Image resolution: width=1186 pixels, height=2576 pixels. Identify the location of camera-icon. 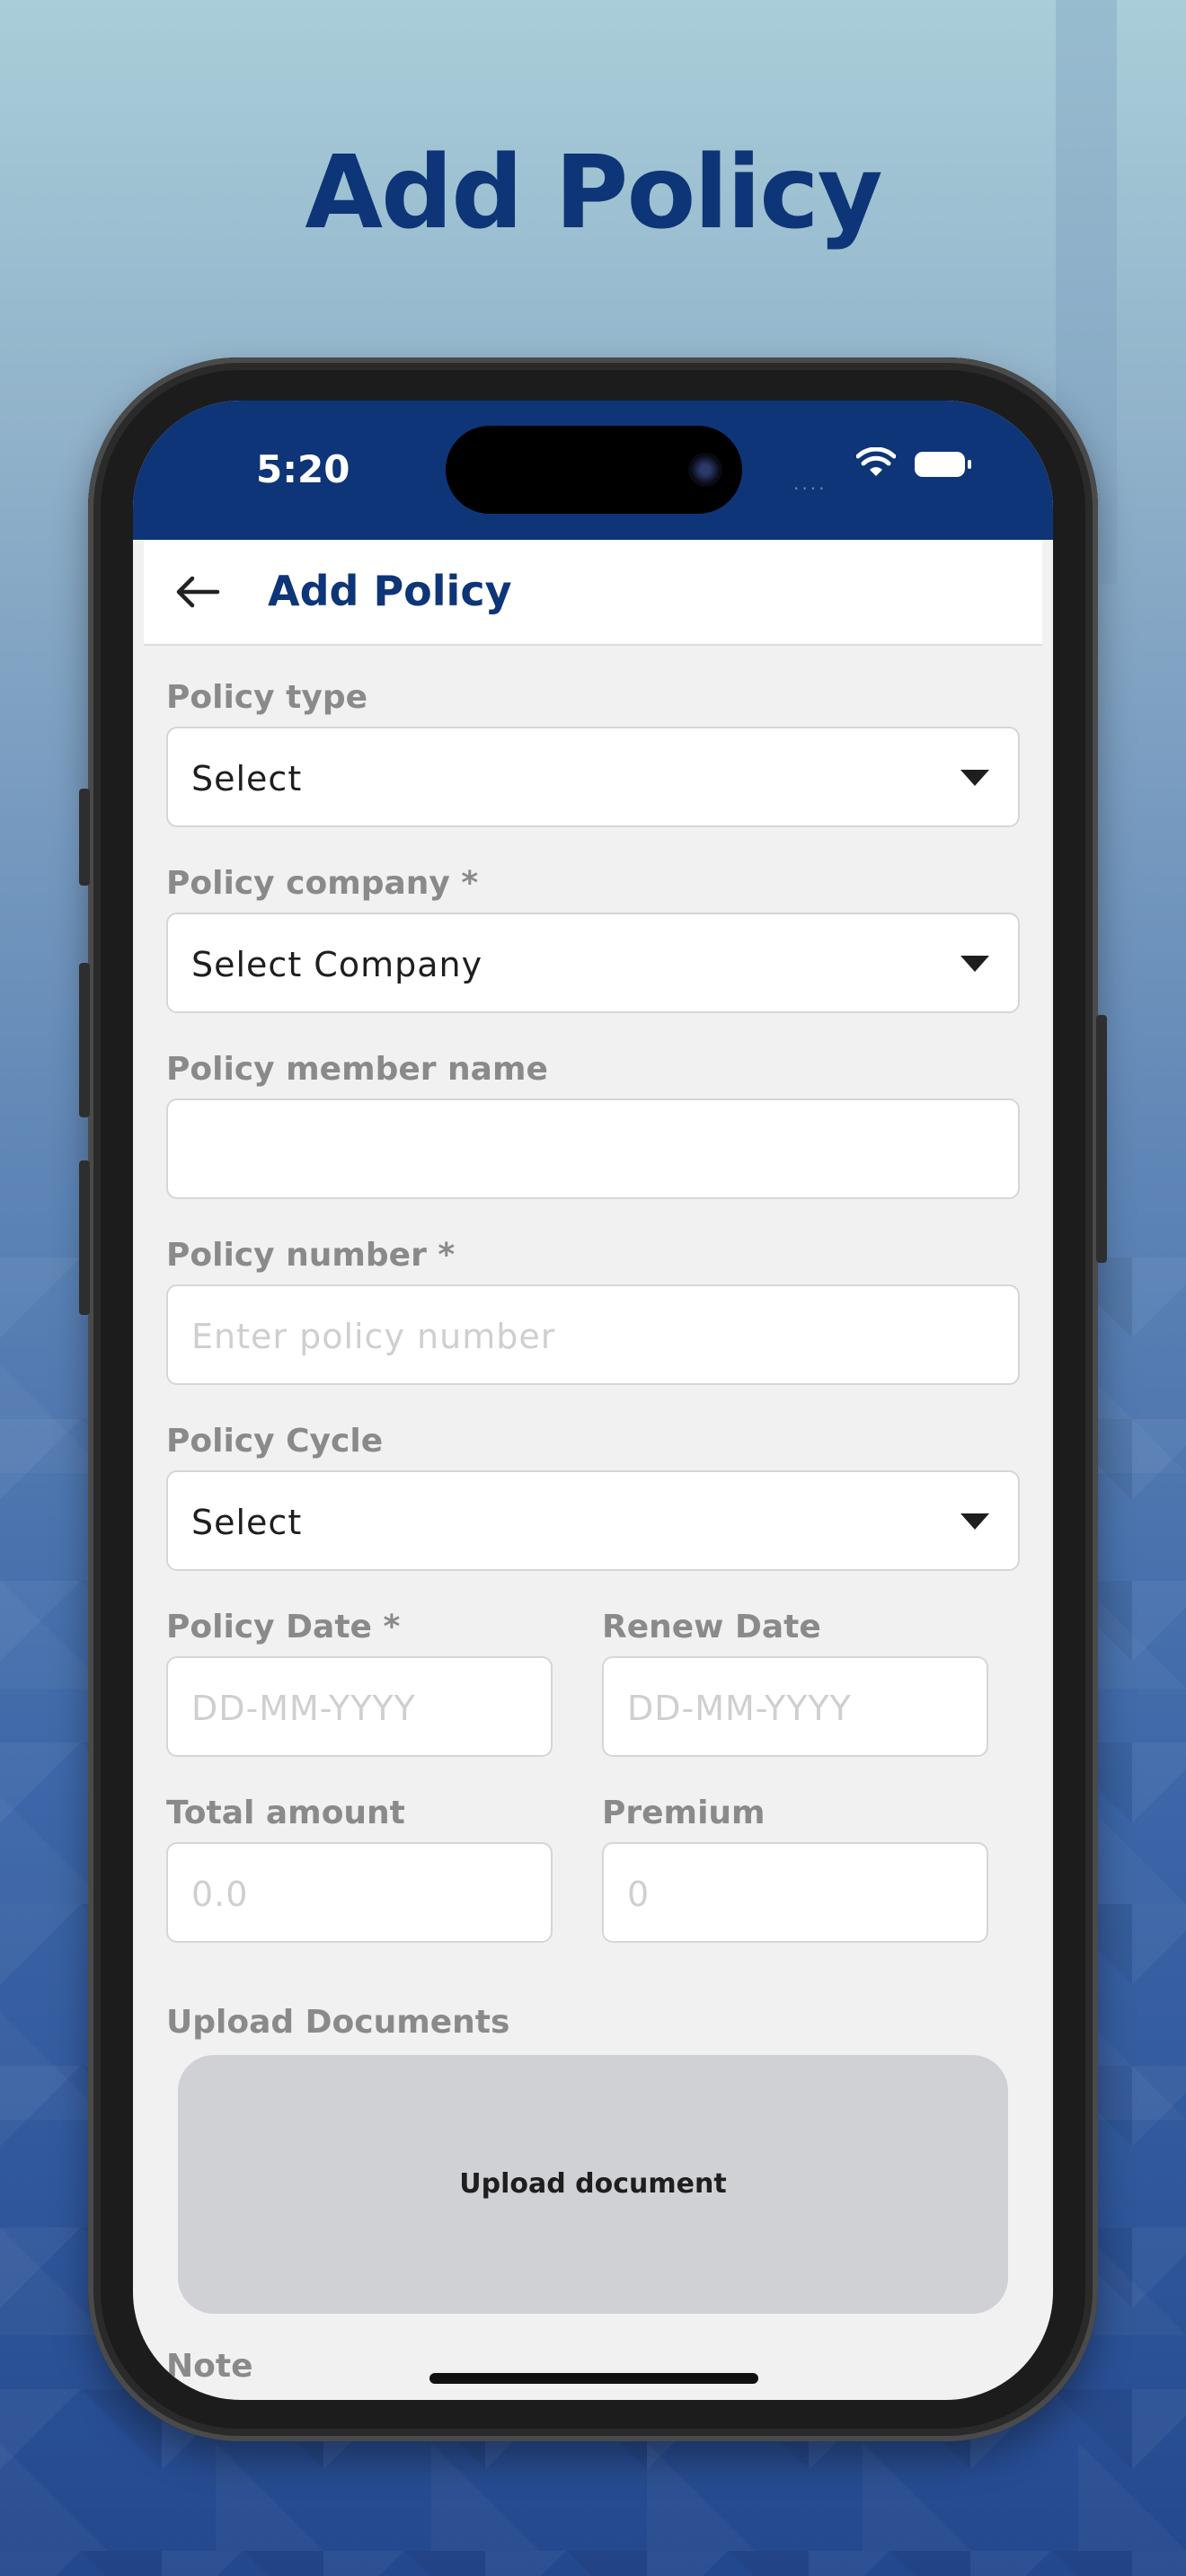
(705, 470).